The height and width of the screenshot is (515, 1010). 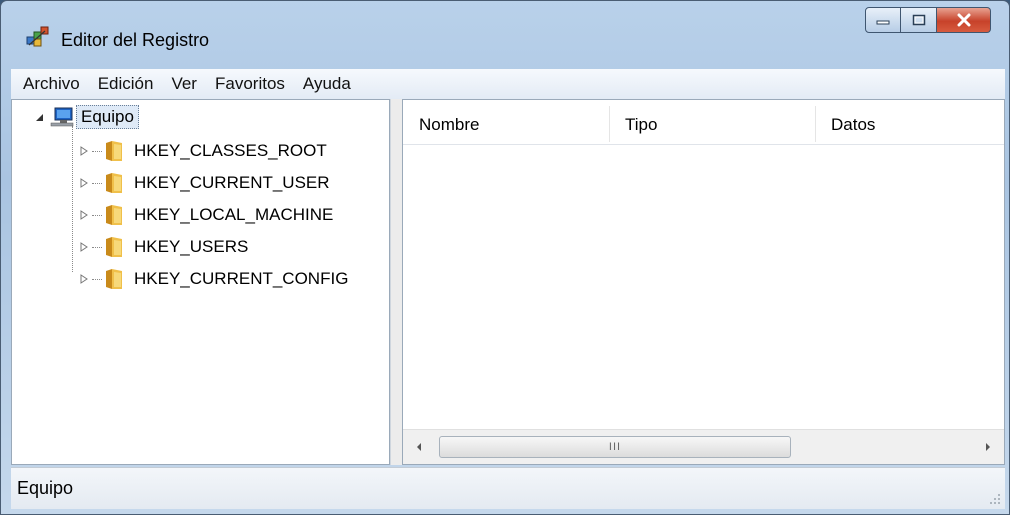 What do you see at coordinates (45, 488) in the screenshot?
I see `status-path-text: Equipo` at bounding box center [45, 488].